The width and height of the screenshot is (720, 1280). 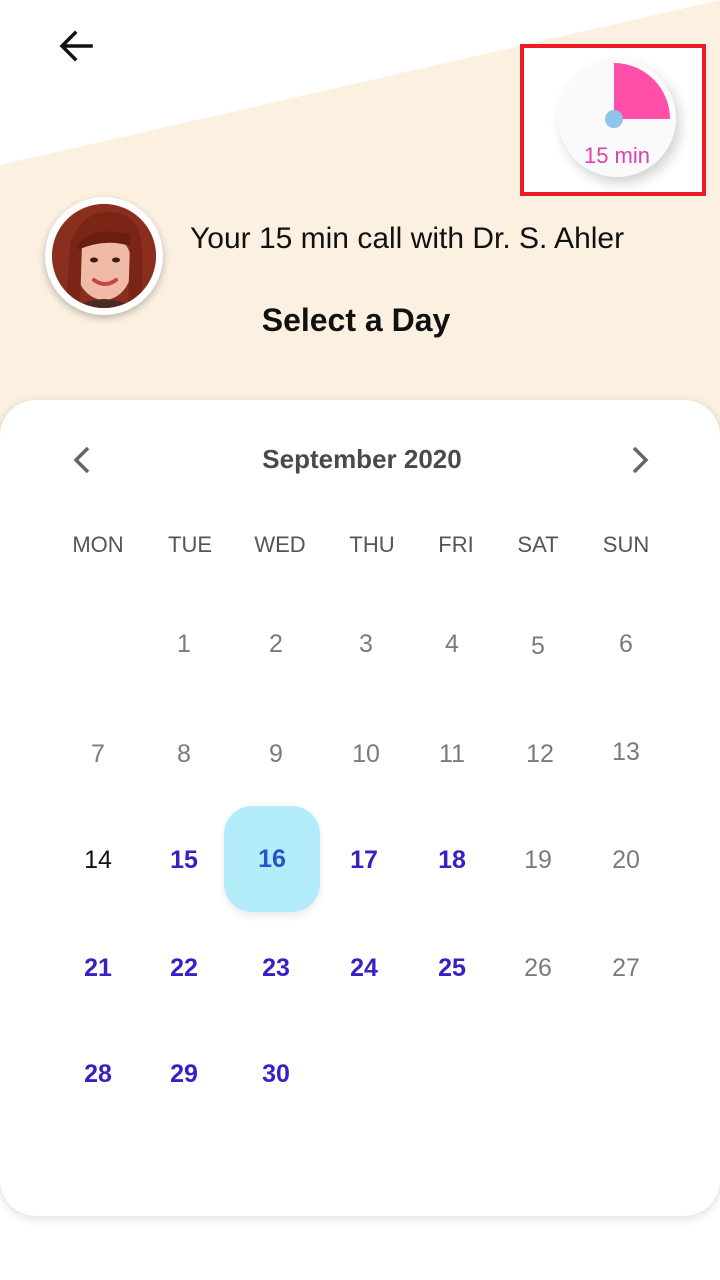 I want to click on calendar-day-available: 25, so click(x=452, y=968).